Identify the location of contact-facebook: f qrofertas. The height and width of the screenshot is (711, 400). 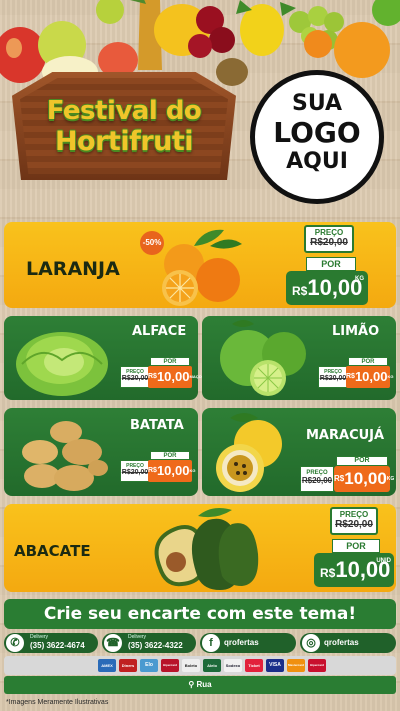
(248, 643).